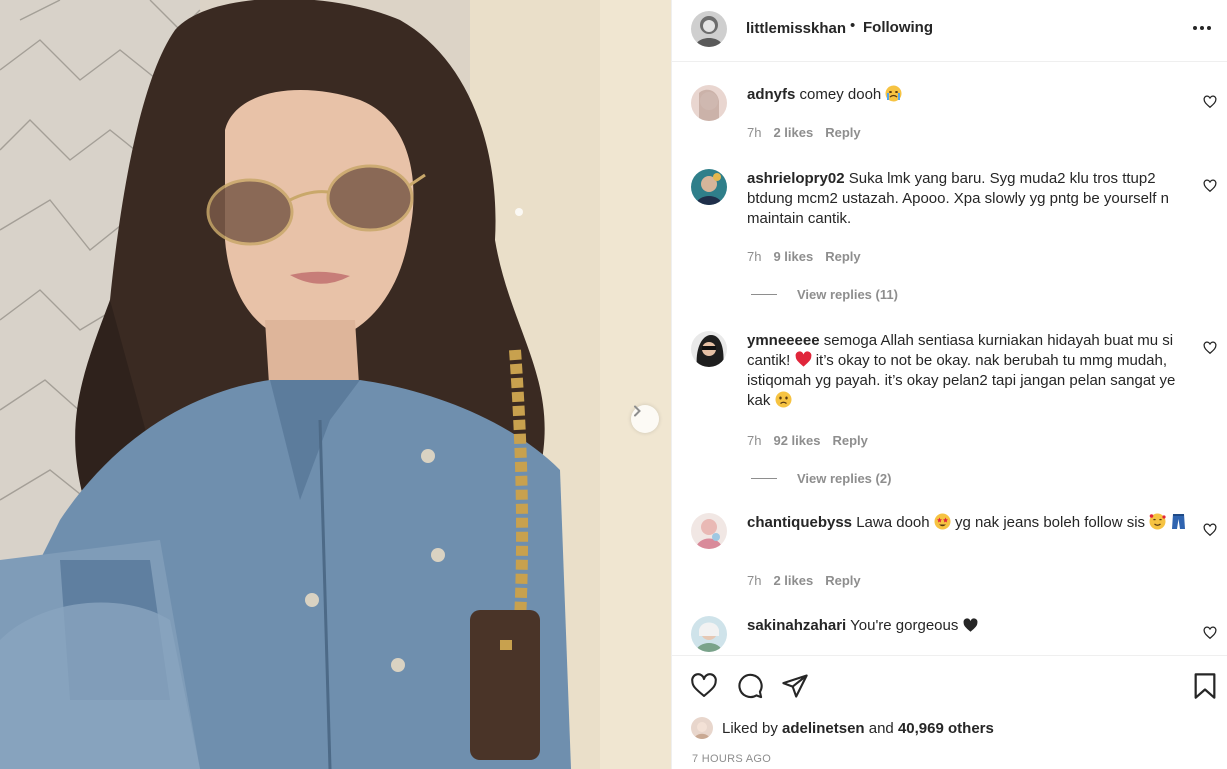  What do you see at coordinates (949, 685) in the screenshot?
I see `post-action-bar` at bounding box center [949, 685].